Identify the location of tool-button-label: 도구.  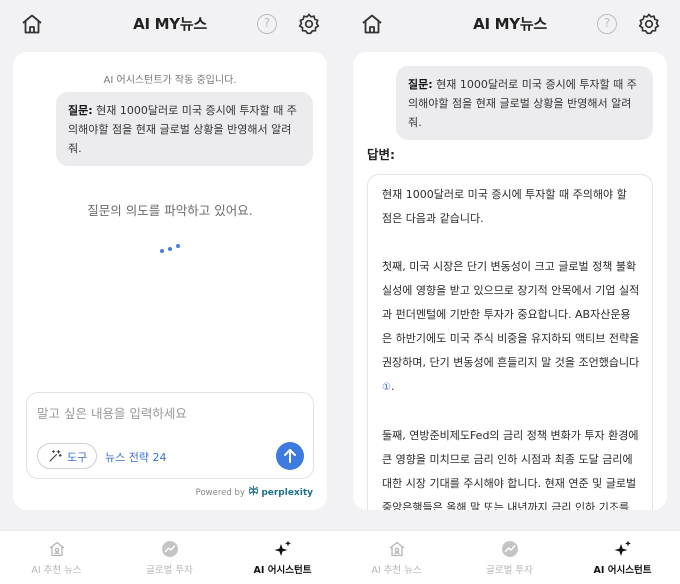
(77, 457).